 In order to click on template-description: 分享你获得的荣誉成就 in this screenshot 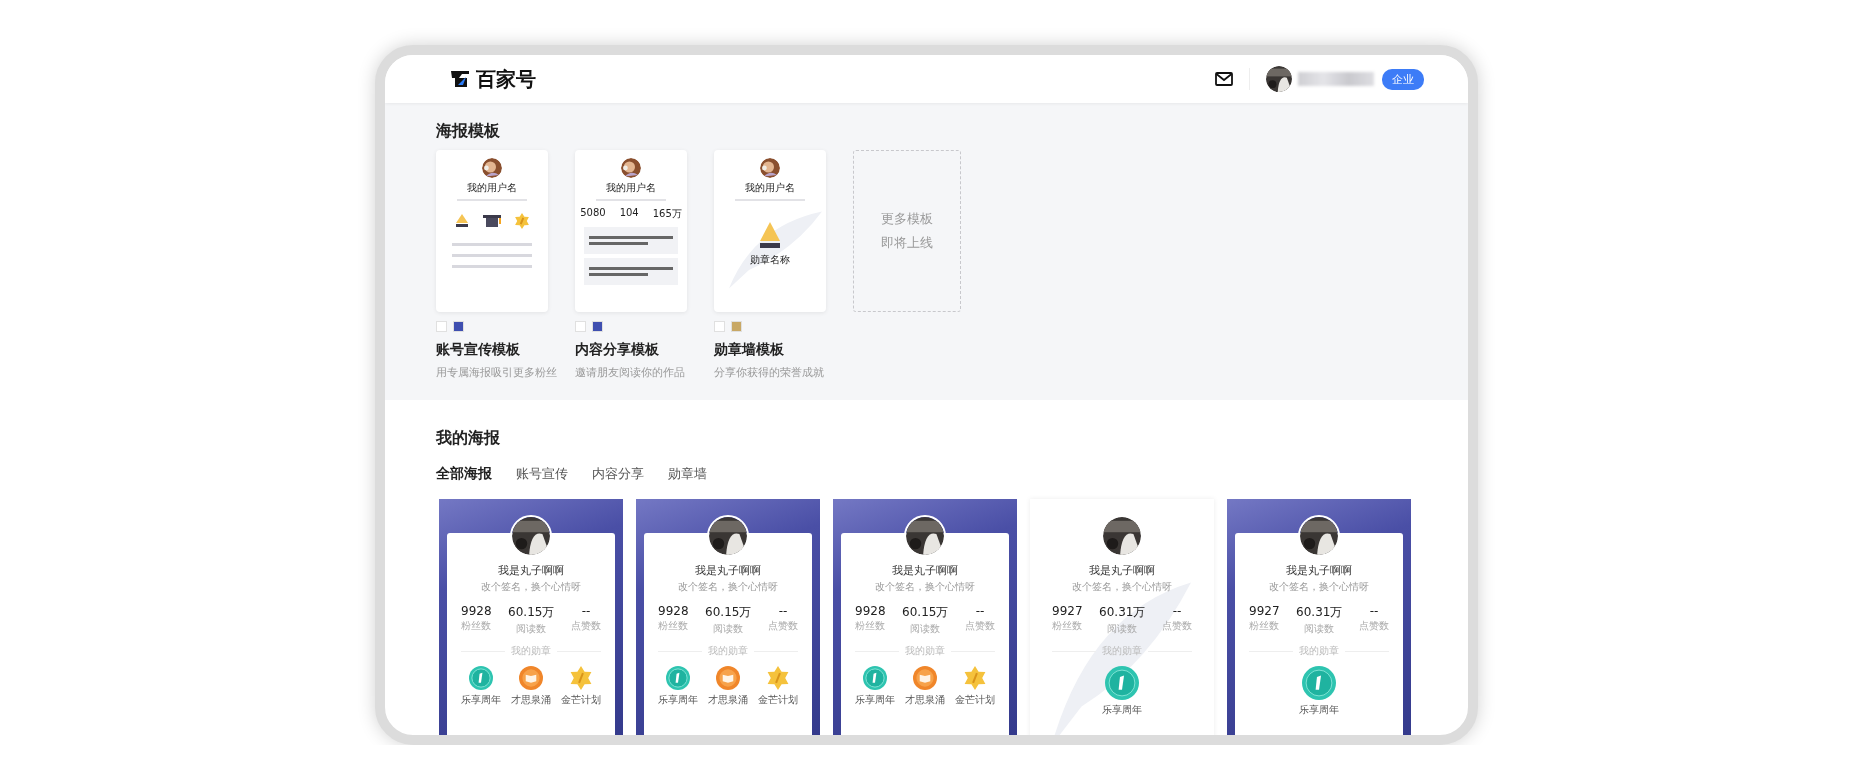, I will do `click(769, 372)`.